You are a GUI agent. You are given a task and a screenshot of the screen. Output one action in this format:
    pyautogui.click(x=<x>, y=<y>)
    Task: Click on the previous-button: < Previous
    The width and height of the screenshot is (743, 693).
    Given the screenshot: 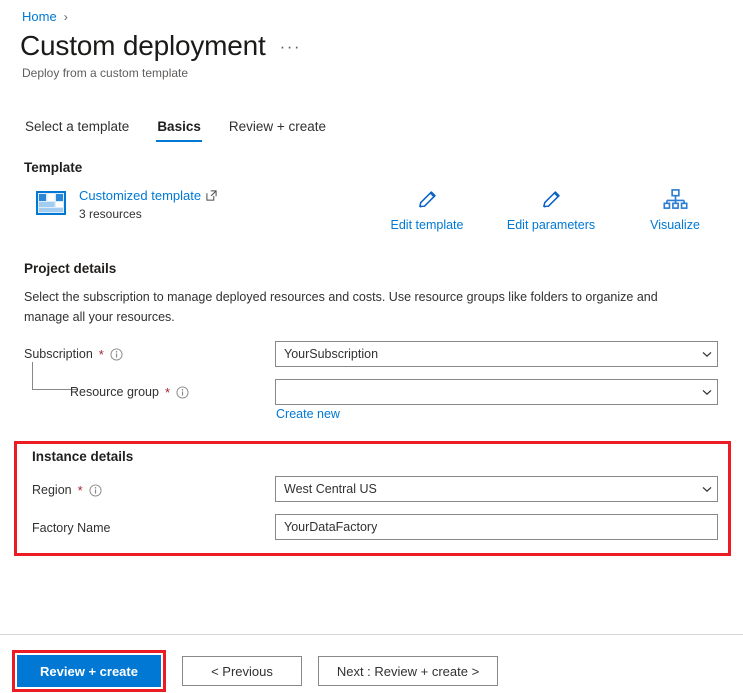 What is the action you would take?
    pyautogui.click(x=242, y=671)
    